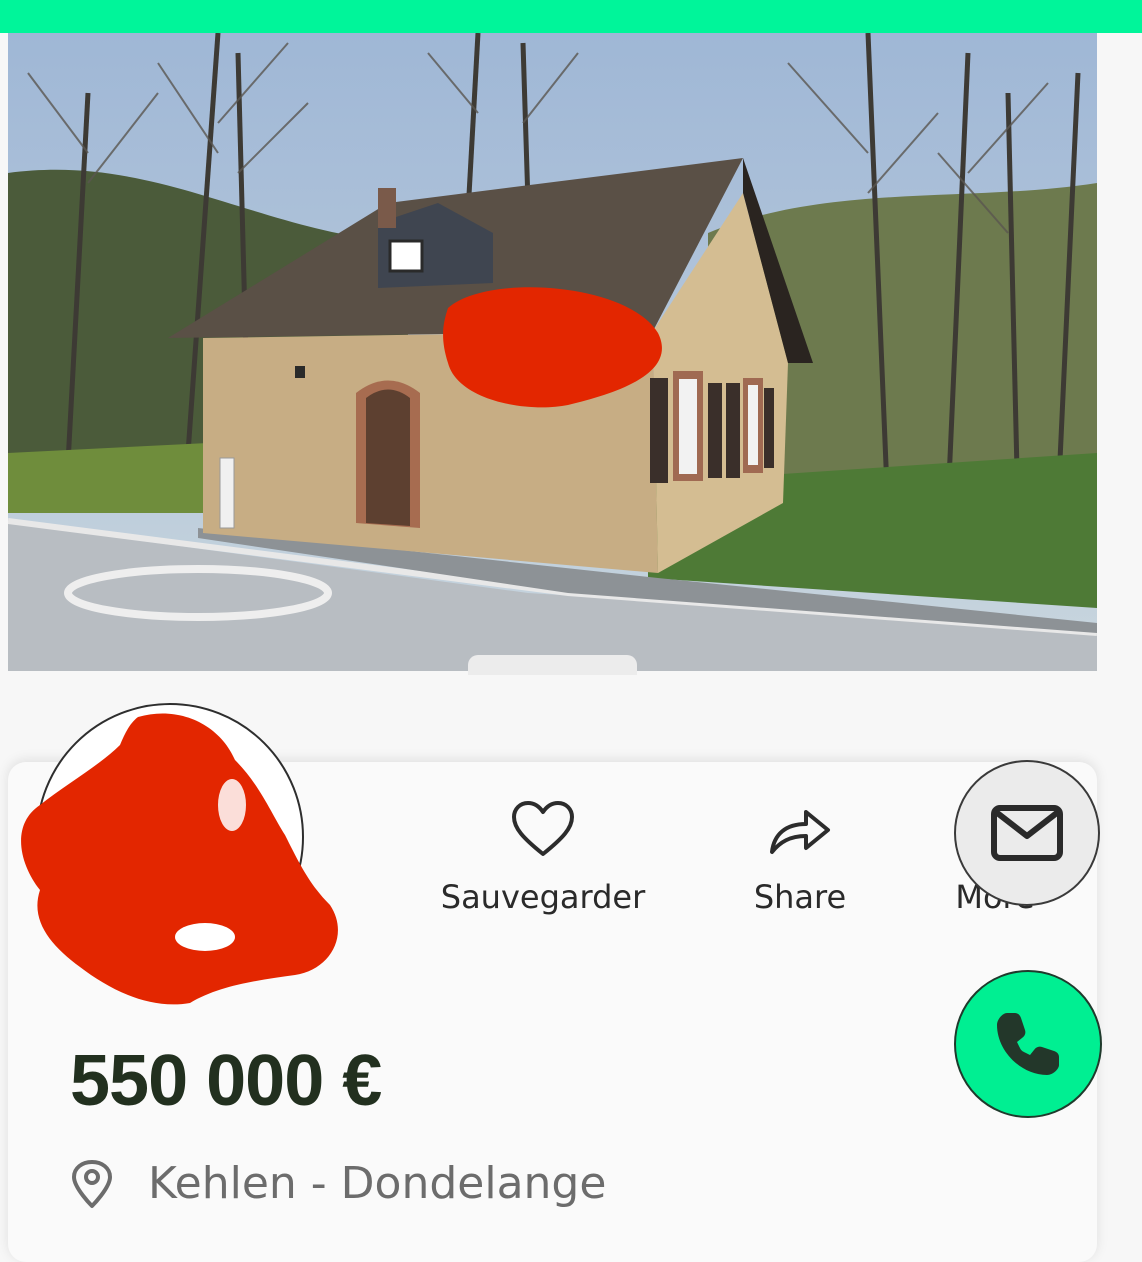 The width and height of the screenshot is (1142, 1262). I want to click on phone-contact-button, so click(1028, 1044).